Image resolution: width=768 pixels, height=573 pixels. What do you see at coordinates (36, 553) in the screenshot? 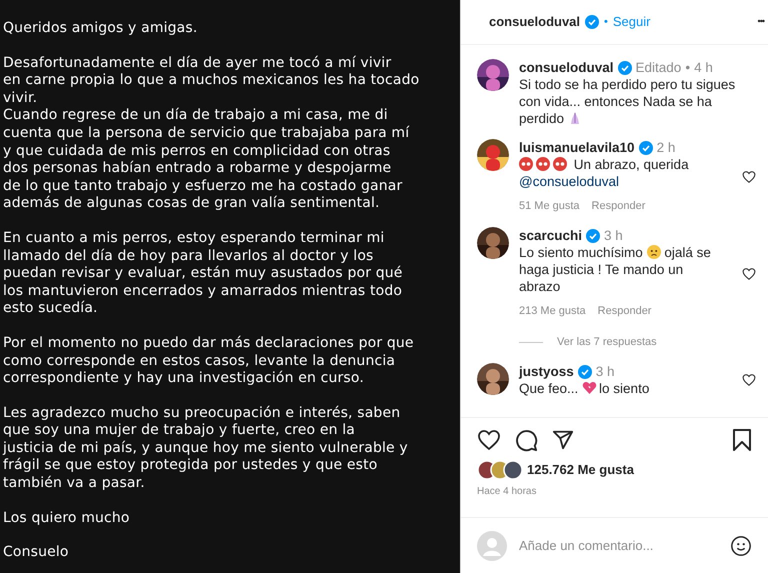
I see `story-paragraph: Consuelo` at bounding box center [36, 553].